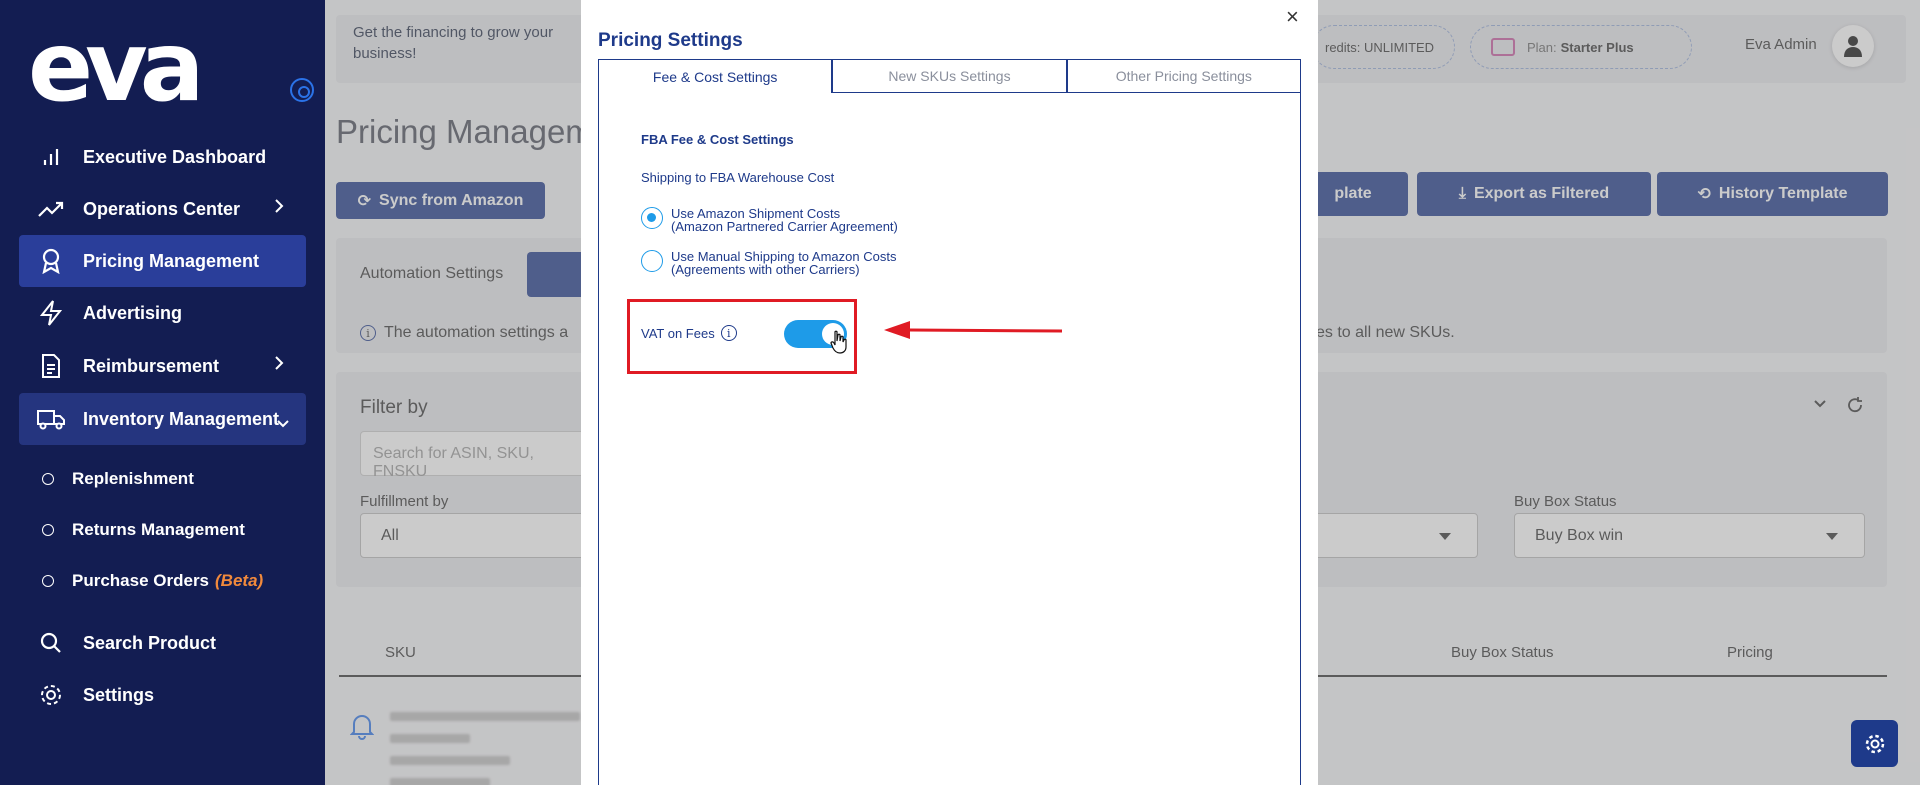 Image resolution: width=1920 pixels, height=785 pixels. What do you see at coordinates (51, 157) in the screenshot?
I see `bar-chart-icon` at bounding box center [51, 157].